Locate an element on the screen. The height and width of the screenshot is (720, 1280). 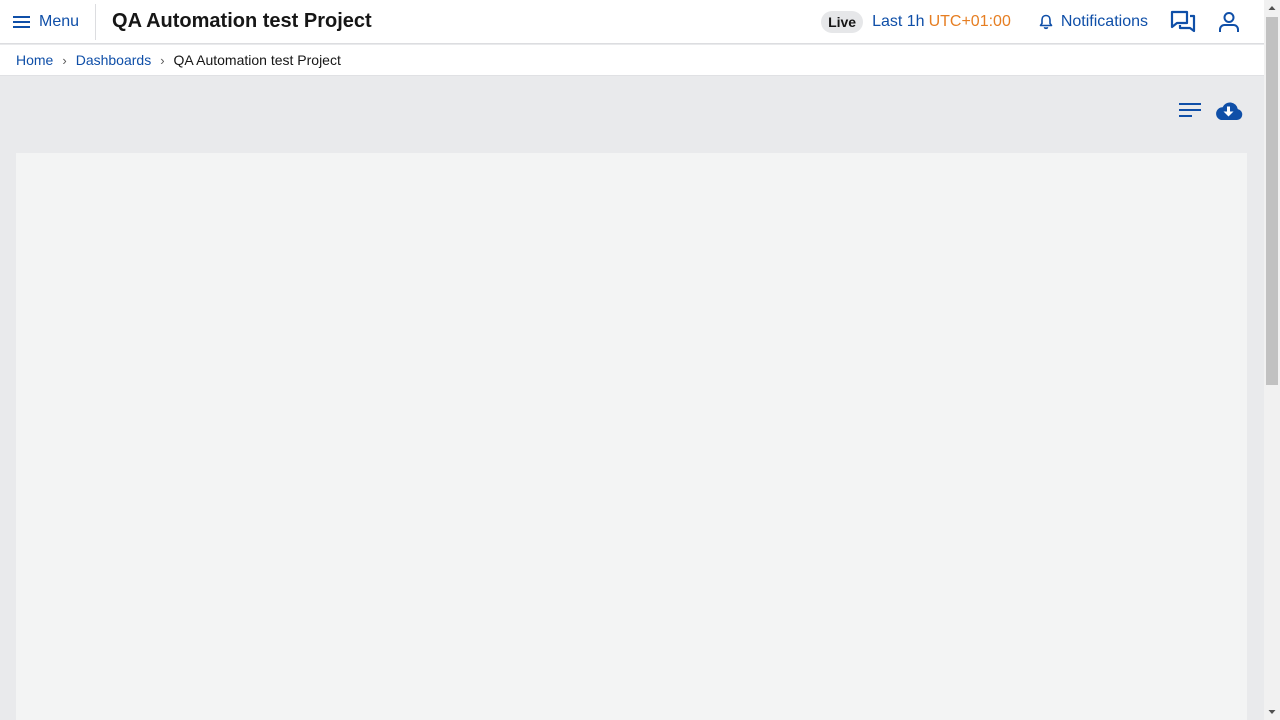
menu-icon is located at coordinates (21, 21).